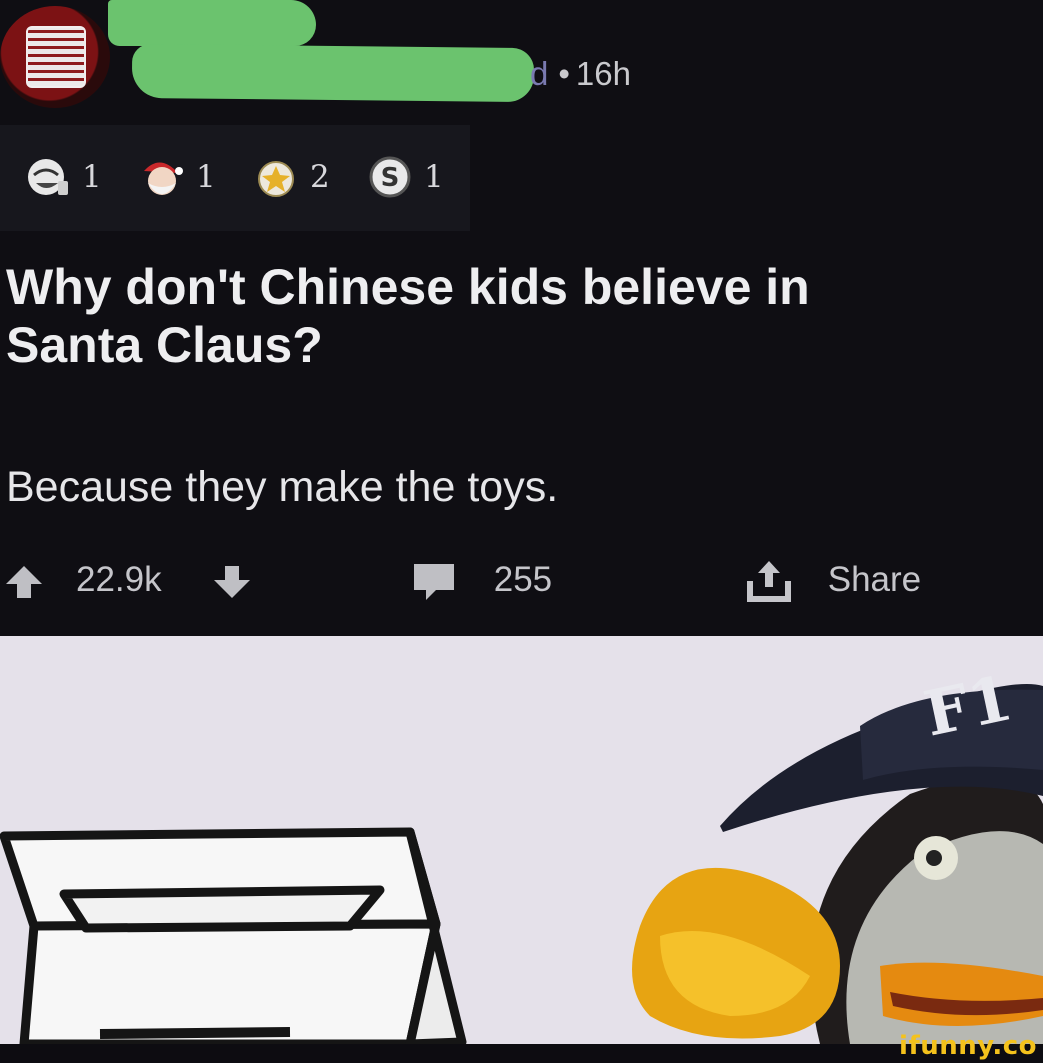  I want to click on avatar-emblem, so click(56, 57).